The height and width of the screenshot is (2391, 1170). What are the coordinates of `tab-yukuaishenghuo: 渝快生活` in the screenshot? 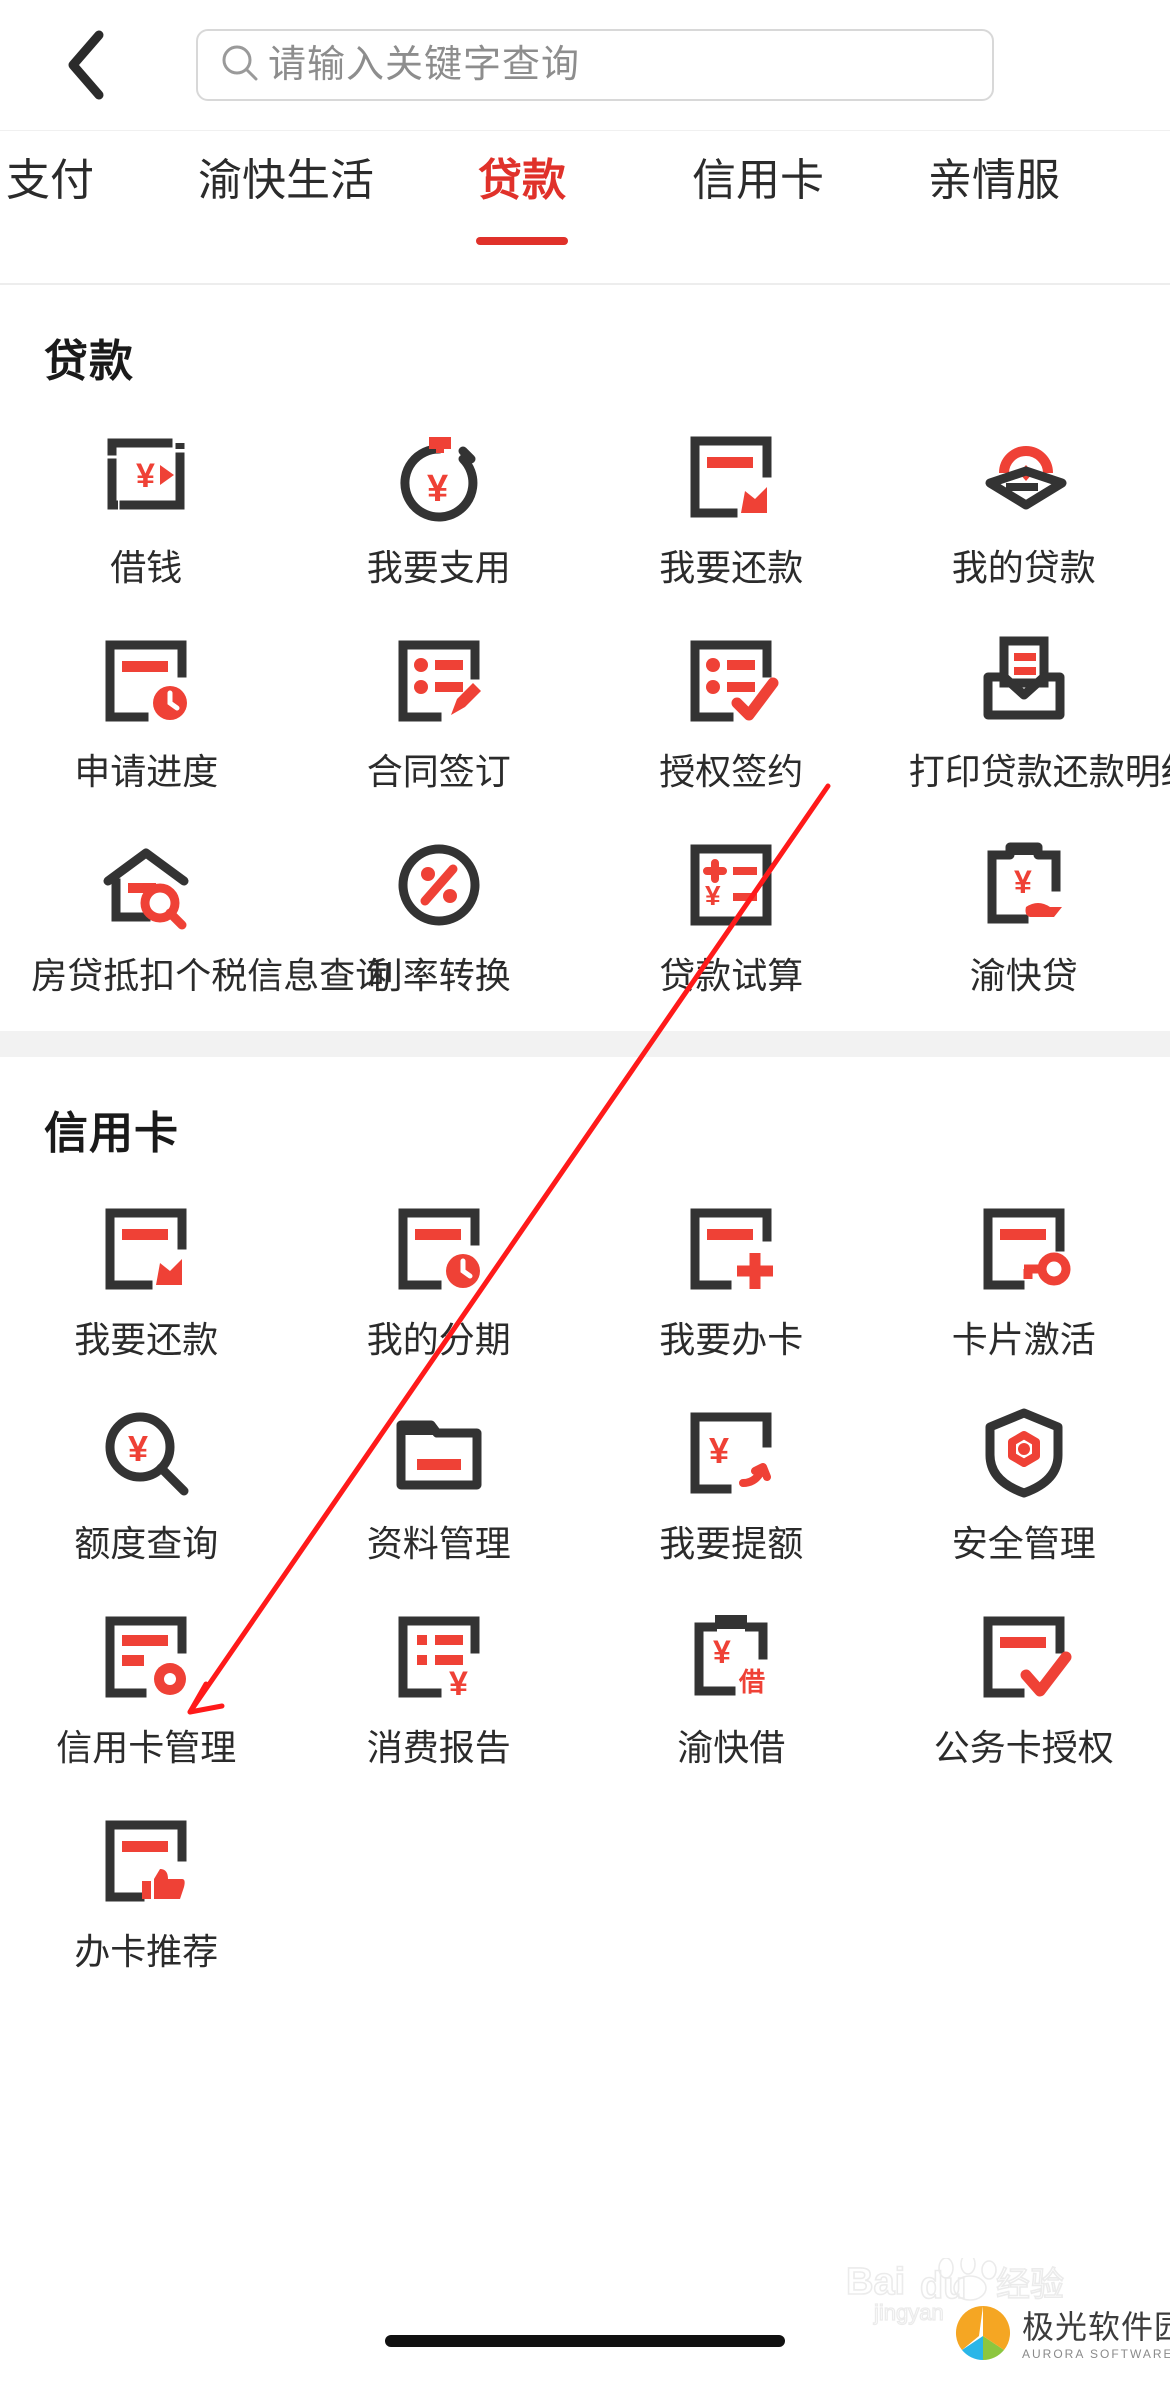 It's located at (286, 177).